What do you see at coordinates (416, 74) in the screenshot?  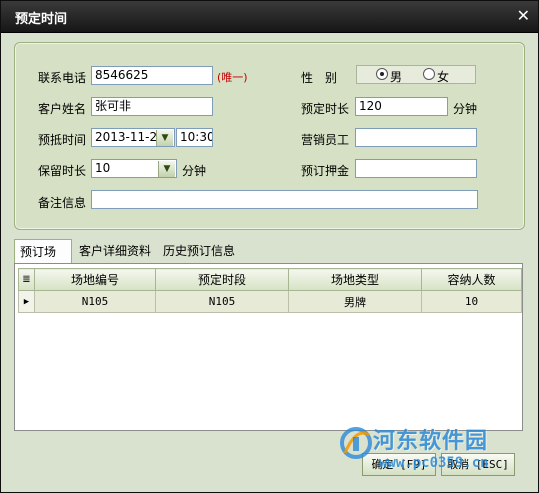 I see `gender-radio-group: 男 女` at bounding box center [416, 74].